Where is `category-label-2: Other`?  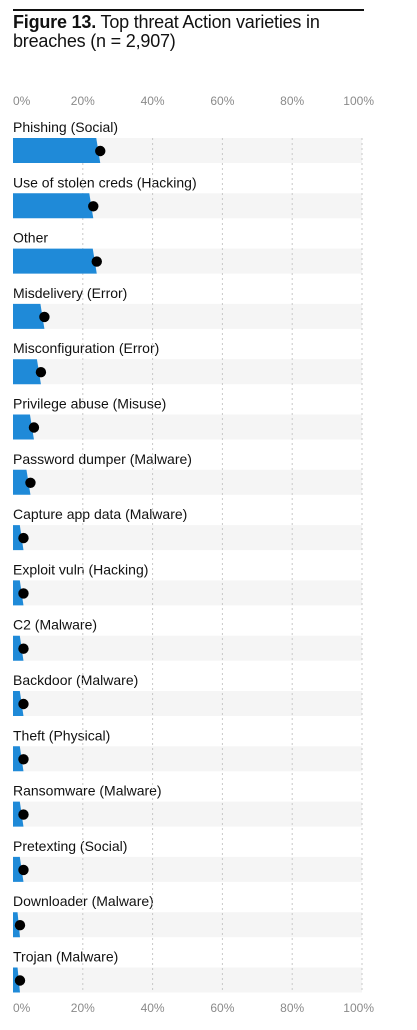 category-label-2: Other is located at coordinates (30, 238).